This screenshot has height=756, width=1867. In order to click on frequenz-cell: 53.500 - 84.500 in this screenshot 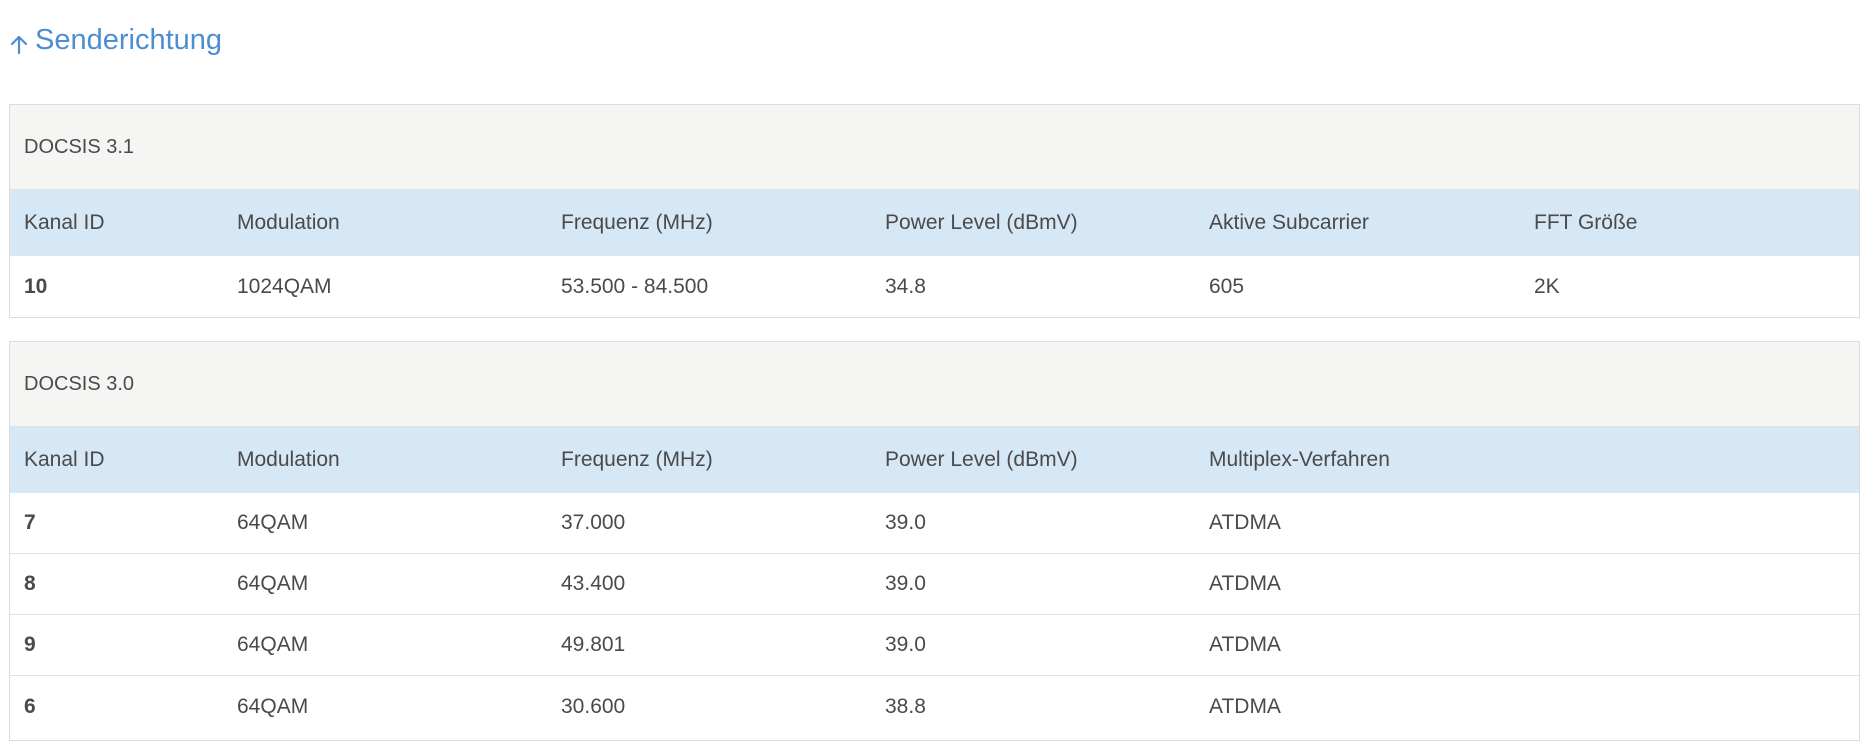, I will do `click(635, 286)`.